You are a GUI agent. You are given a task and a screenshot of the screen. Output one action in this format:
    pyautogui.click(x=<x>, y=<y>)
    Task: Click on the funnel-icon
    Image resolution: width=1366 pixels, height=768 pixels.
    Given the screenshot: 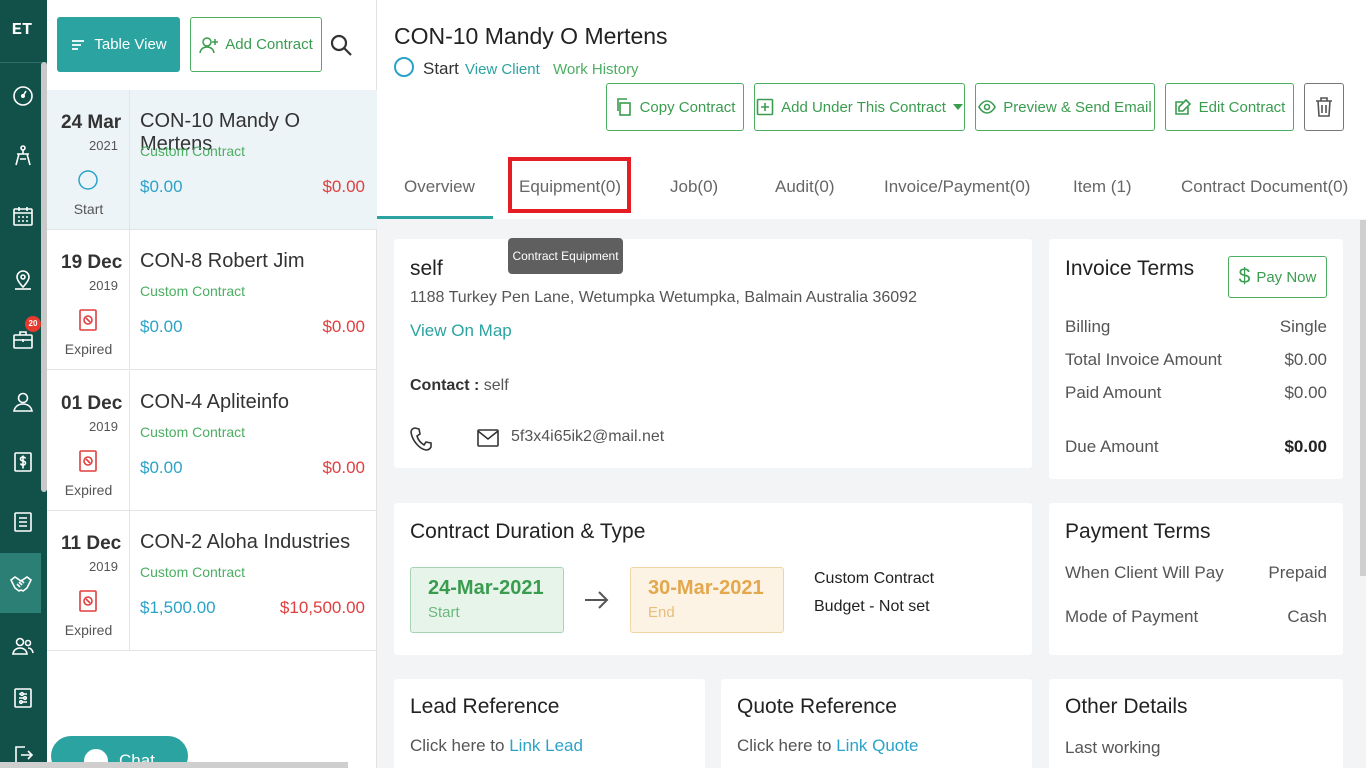 What is the action you would take?
    pyautogui.click(x=23, y=156)
    